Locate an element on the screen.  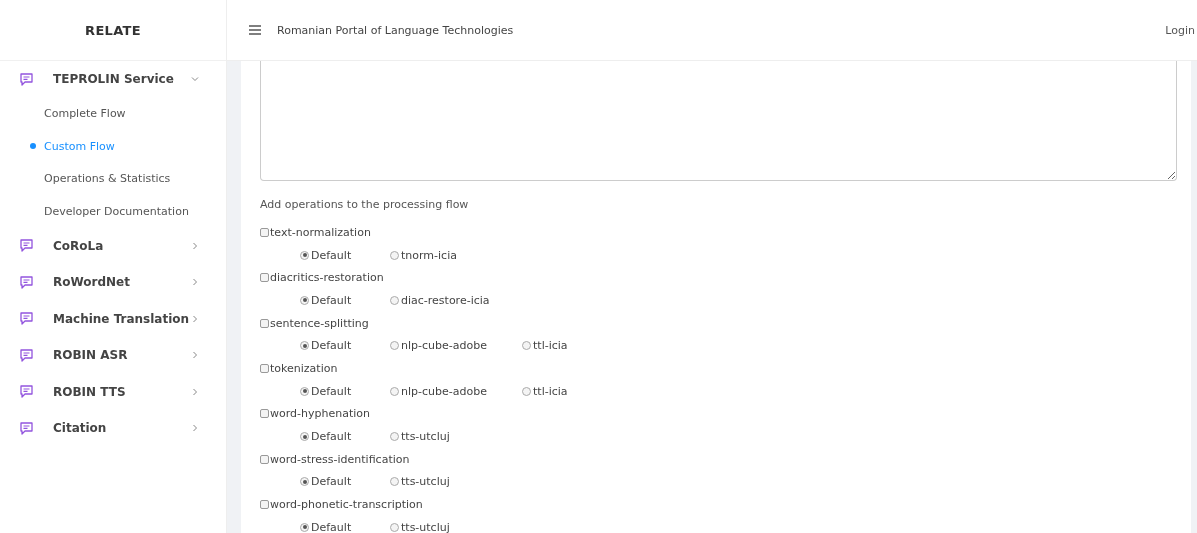
operation-checkbox: text-normalization is located at coordinates (718, 232).